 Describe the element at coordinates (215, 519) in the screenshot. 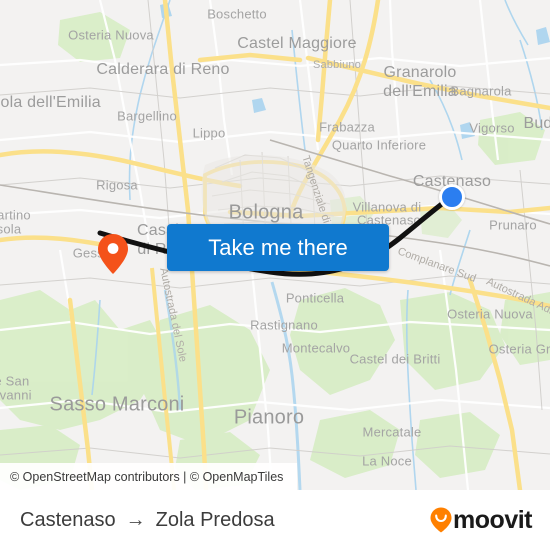

I see `route-destination-label: Zola Predosa` at that location.